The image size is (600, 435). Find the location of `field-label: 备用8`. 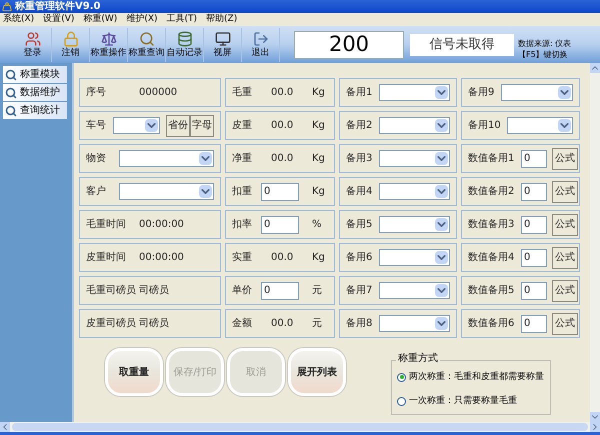

field-label: 备用8 is located at coordinates (360, 324).